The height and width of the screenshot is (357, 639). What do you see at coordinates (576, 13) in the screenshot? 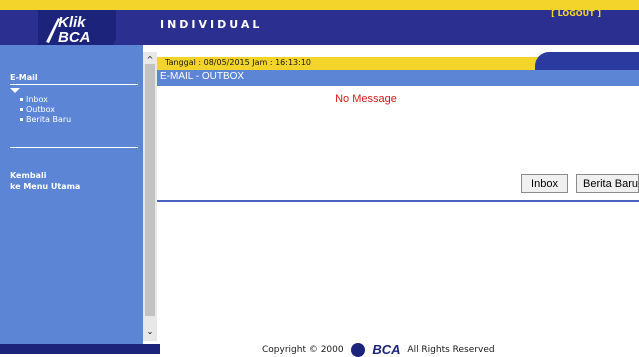
I see `logout-link: [ LOGOUT ]` at bounding box center [576, 13].